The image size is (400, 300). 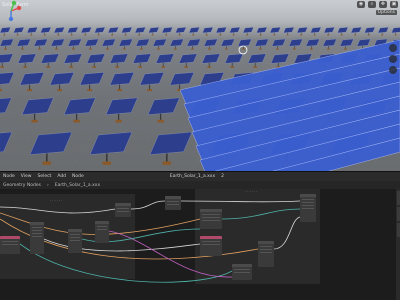 What do you see at coordinates (398, 244) in the screenshot?
I see `sidebar-tabs` at bounding box center [398, 244].